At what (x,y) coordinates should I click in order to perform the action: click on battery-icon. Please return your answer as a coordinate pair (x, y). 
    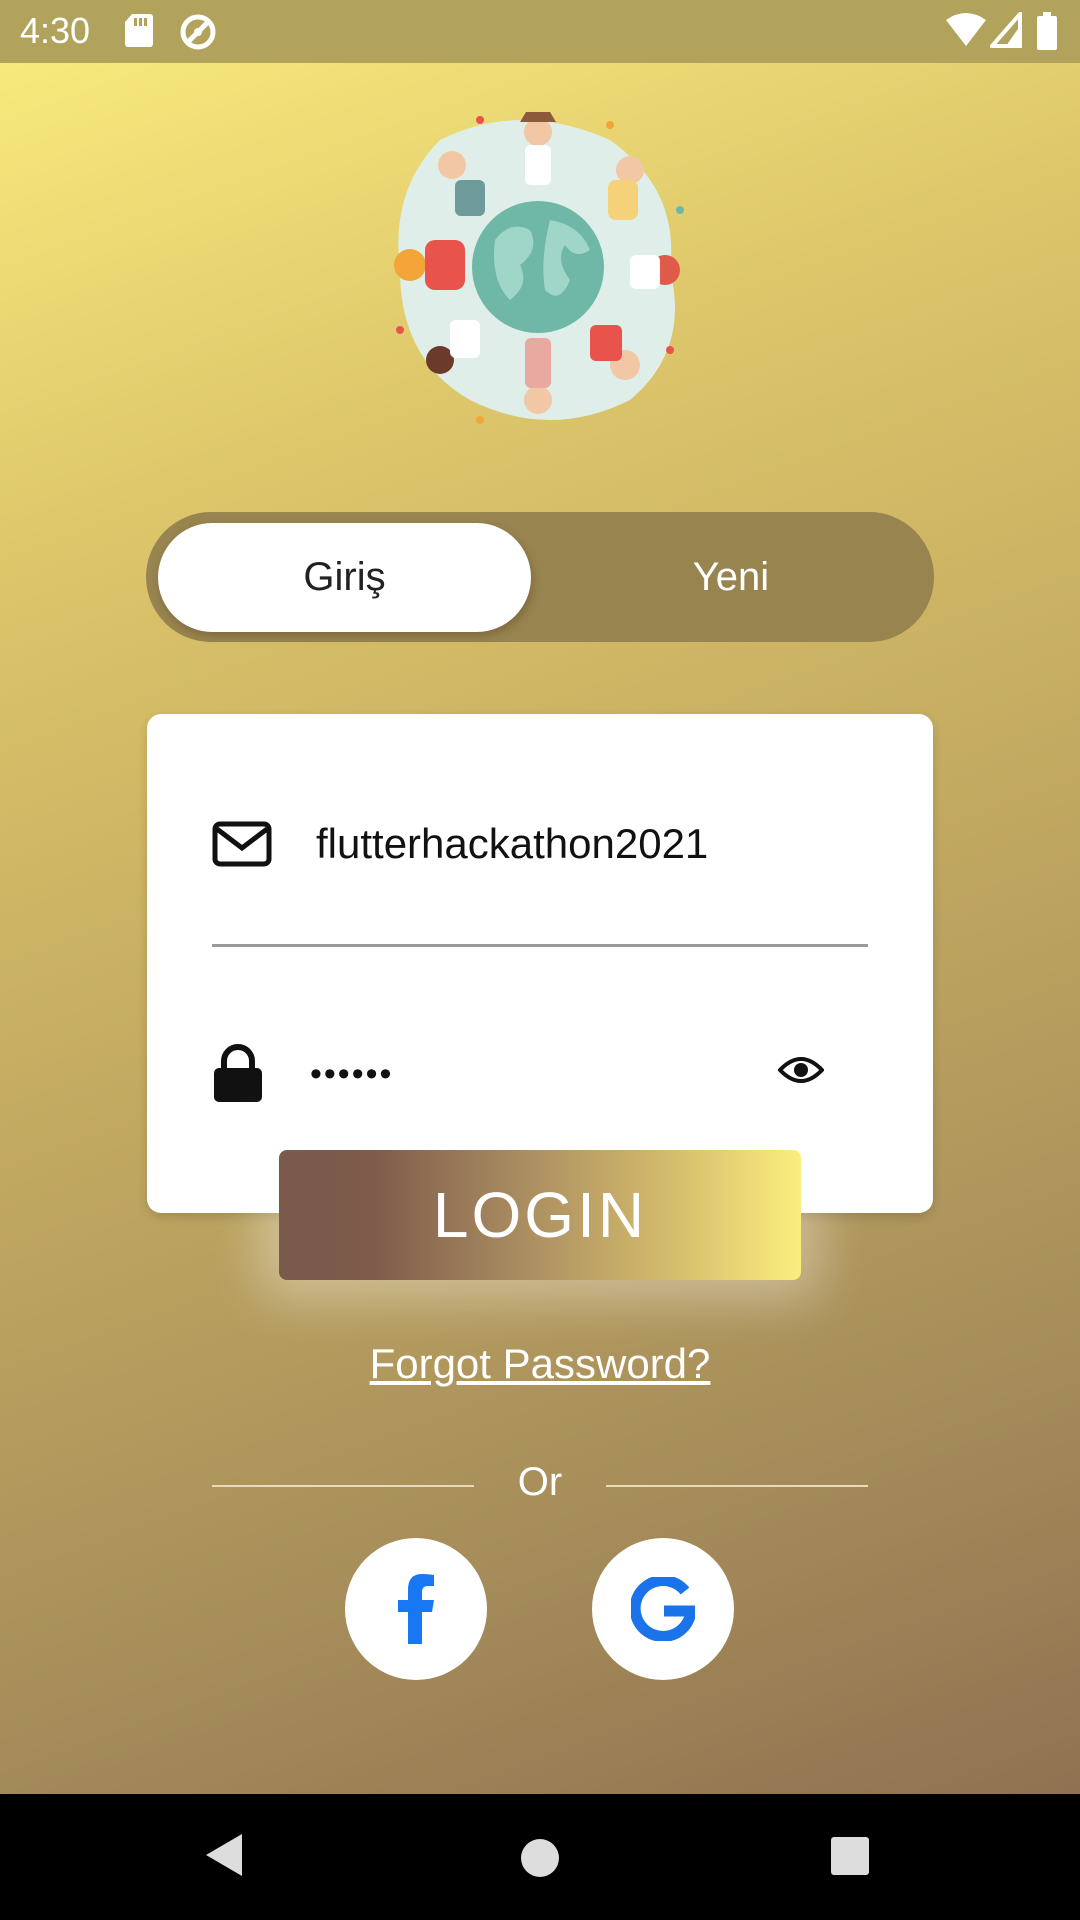
    Looking at the image, I should click on (1047, 31).